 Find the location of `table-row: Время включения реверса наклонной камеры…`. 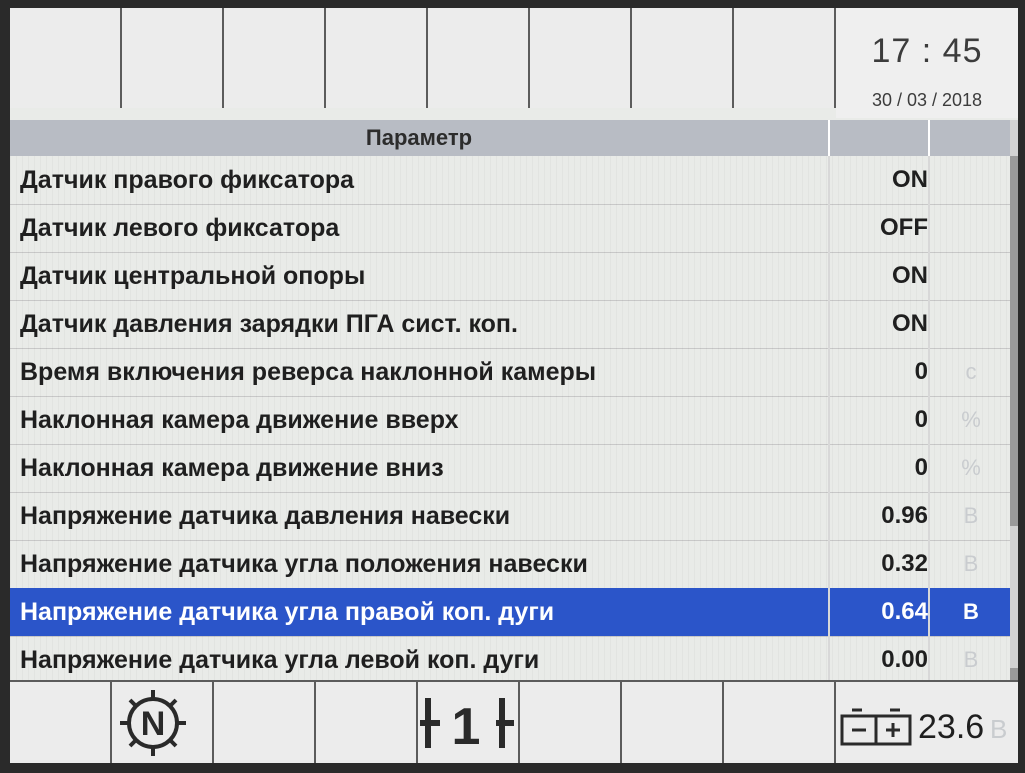

table-row: Время включения реверса наклонной камеры… is located at coordinates (510, 372).